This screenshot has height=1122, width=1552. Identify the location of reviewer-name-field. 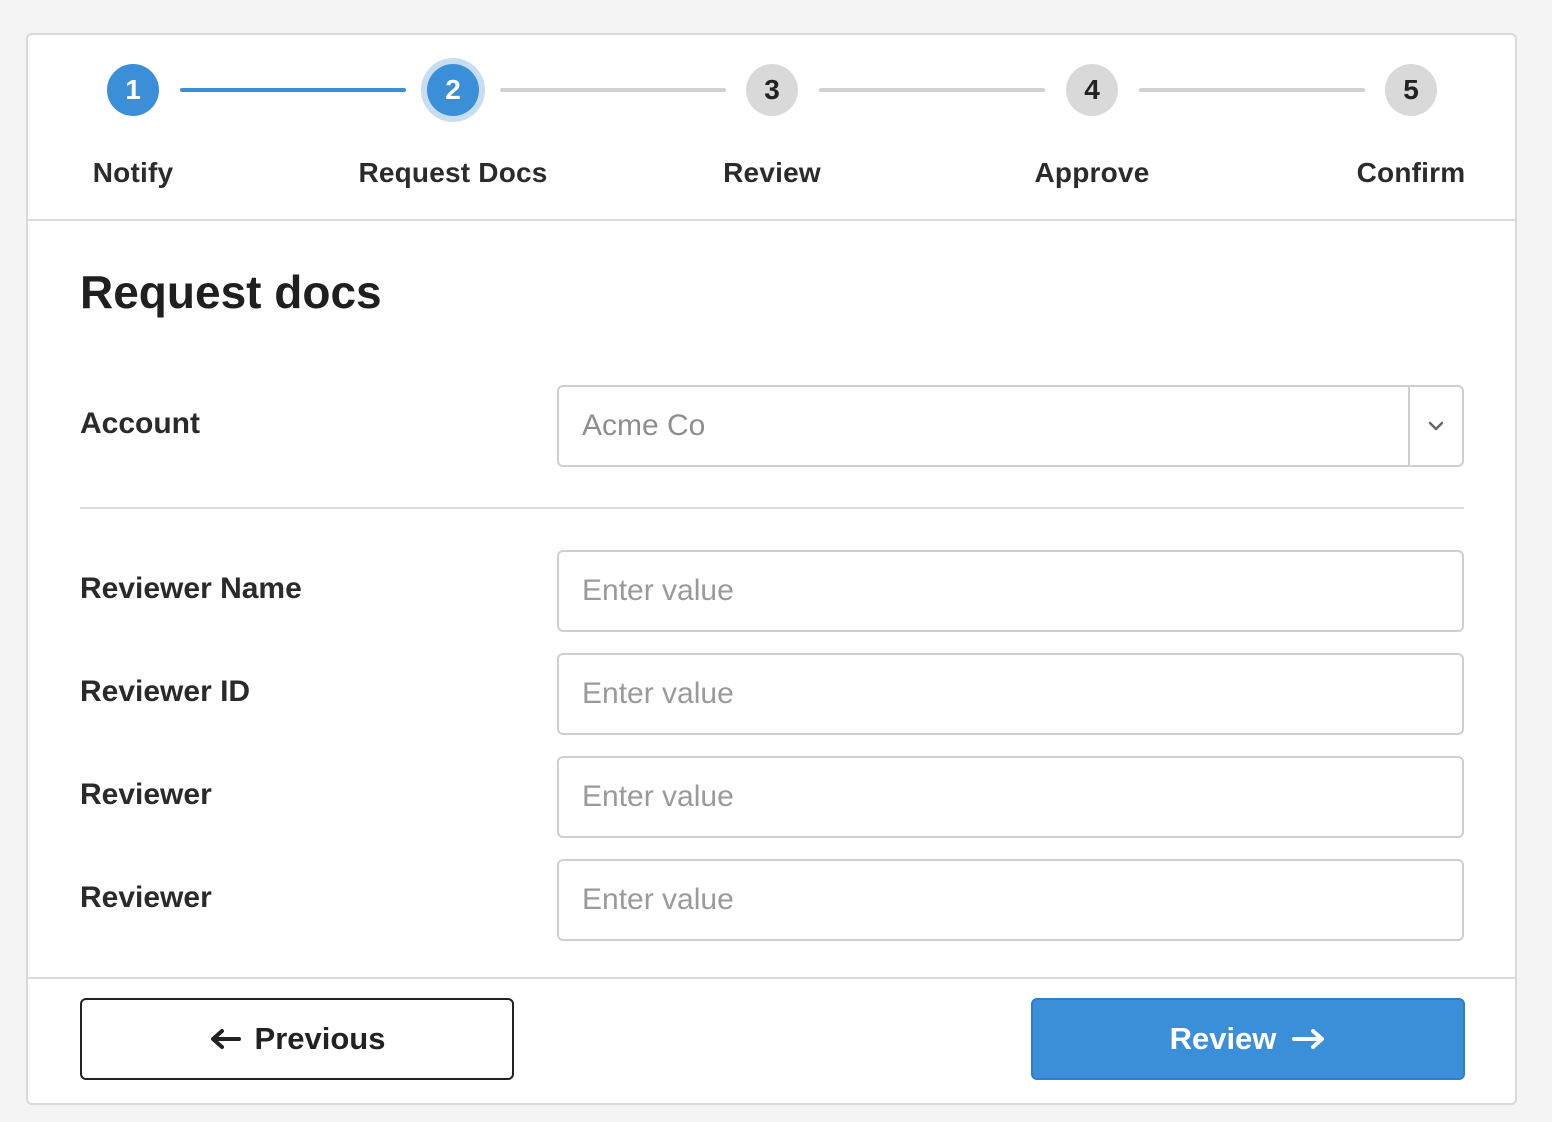
(1010, 591).